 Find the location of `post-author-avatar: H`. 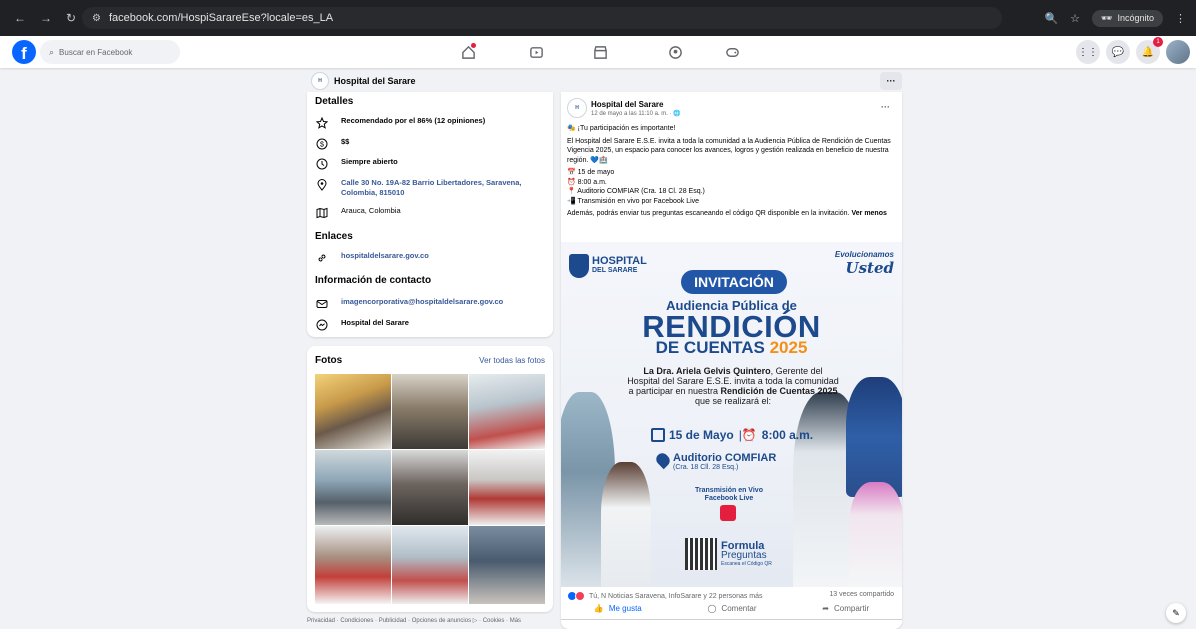

post-author-avatar: H is located at coordinates (577, 108).